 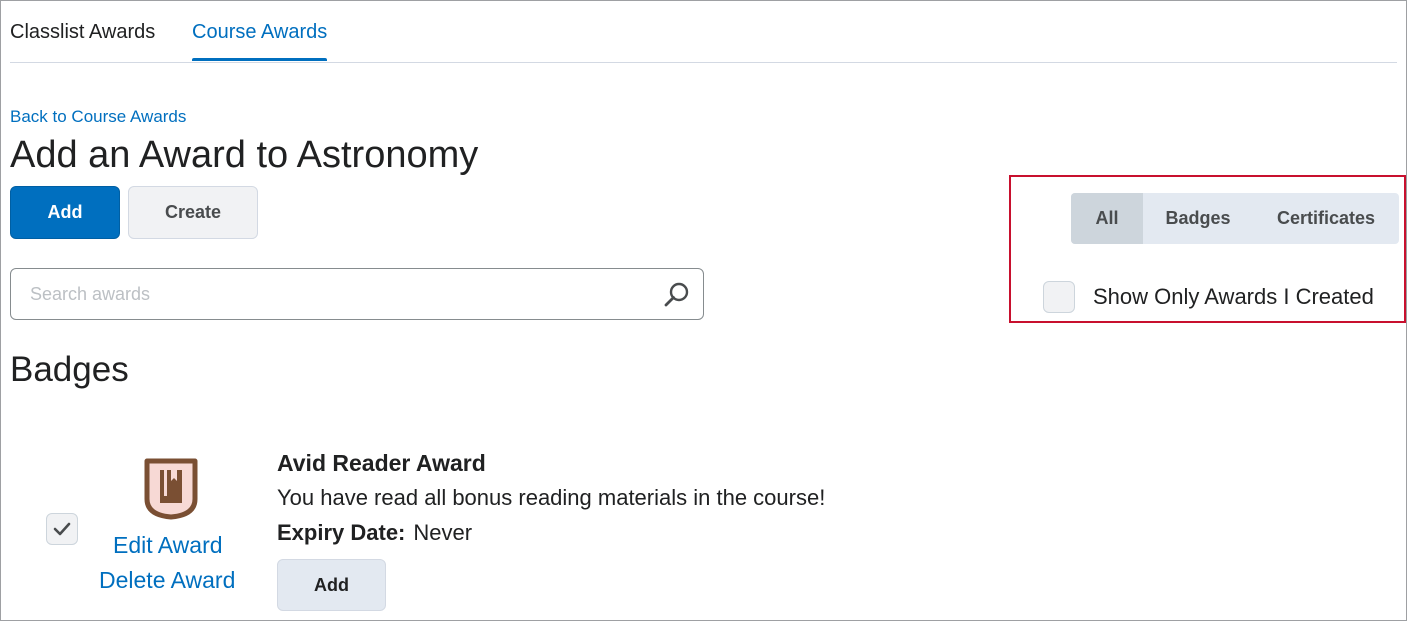 I want to click on show-only-mine-checkbox, so click(x=1059, y=297).